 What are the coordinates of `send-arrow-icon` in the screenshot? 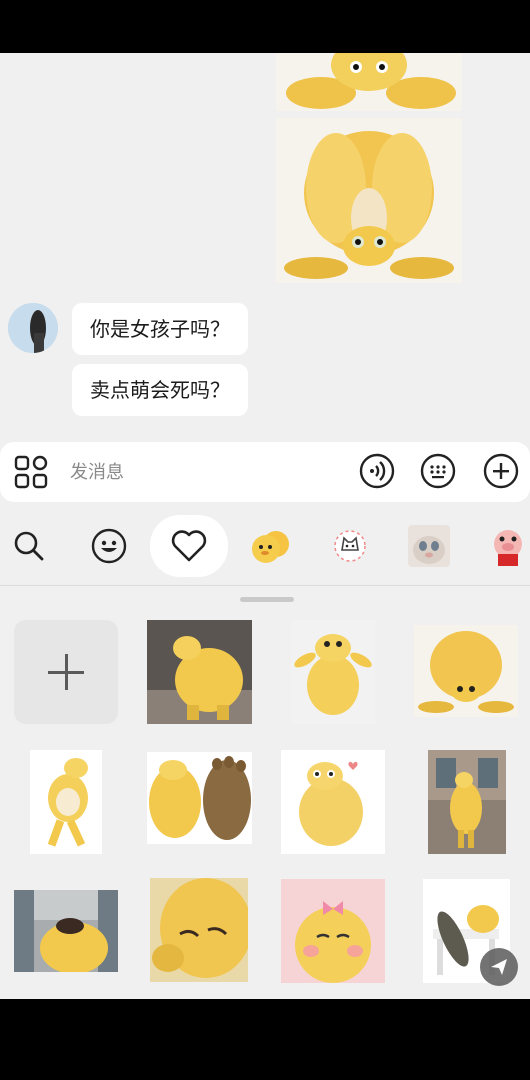 It's located at (499, 967).